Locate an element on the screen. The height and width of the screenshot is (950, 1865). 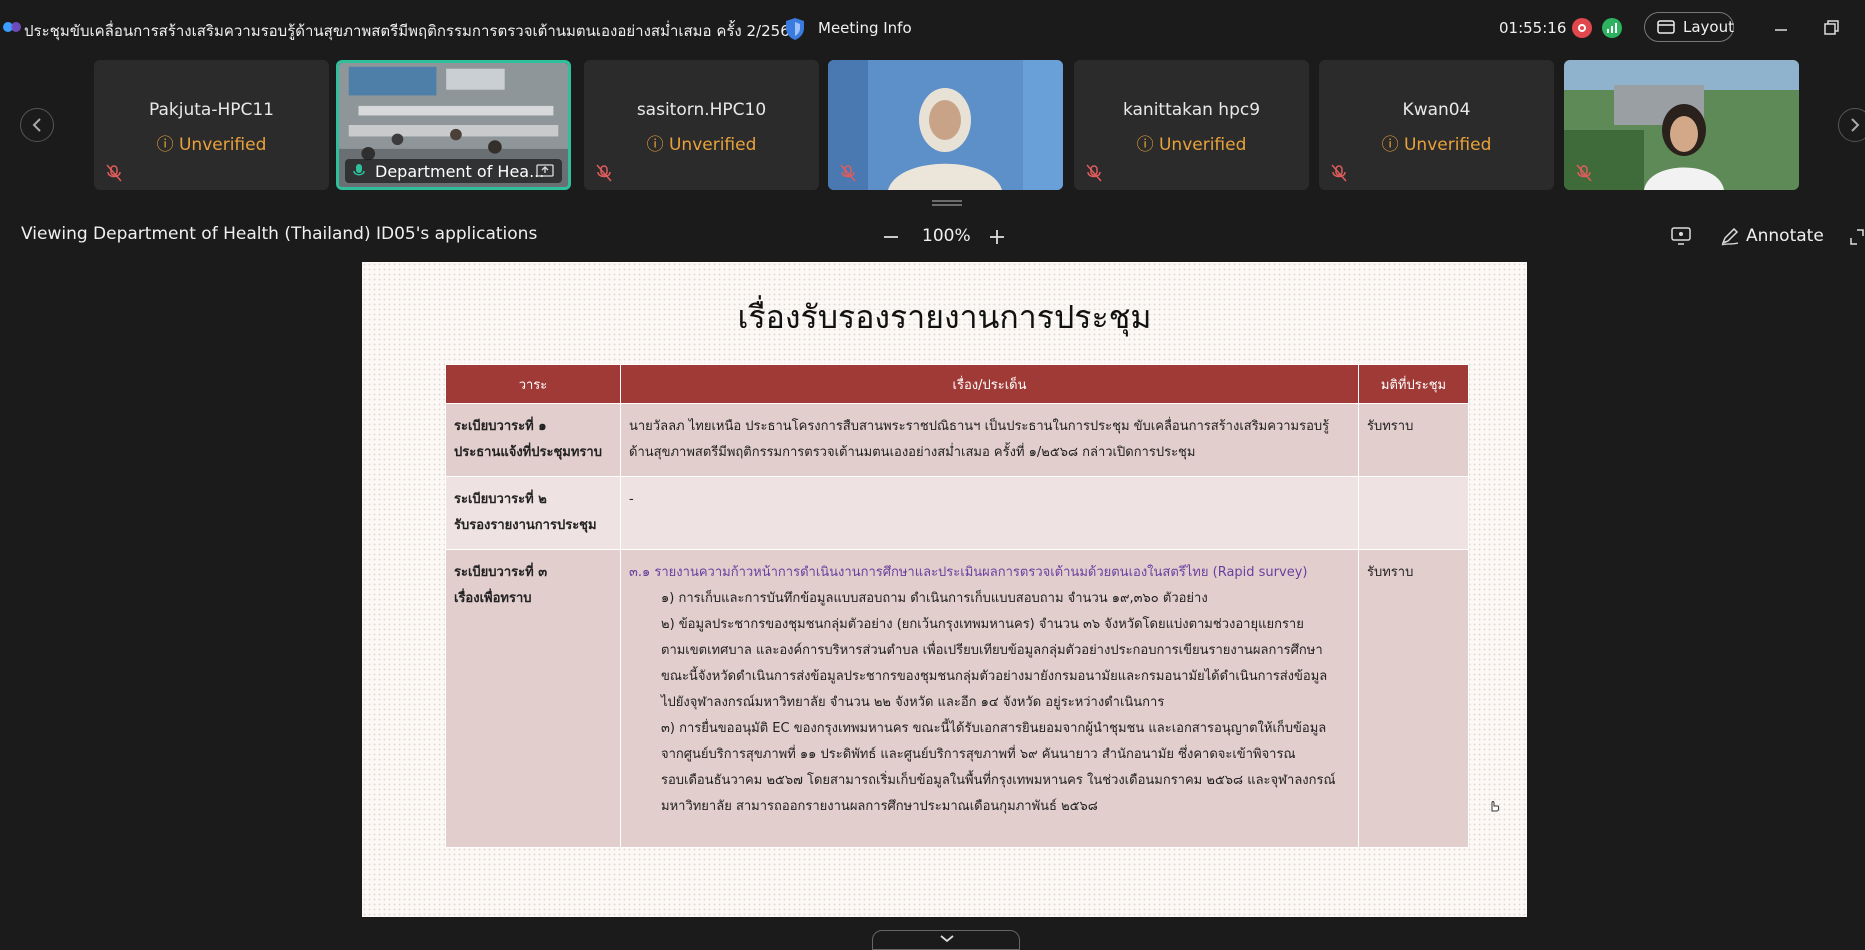
recording-icon is located at coordinates (1582, 28).